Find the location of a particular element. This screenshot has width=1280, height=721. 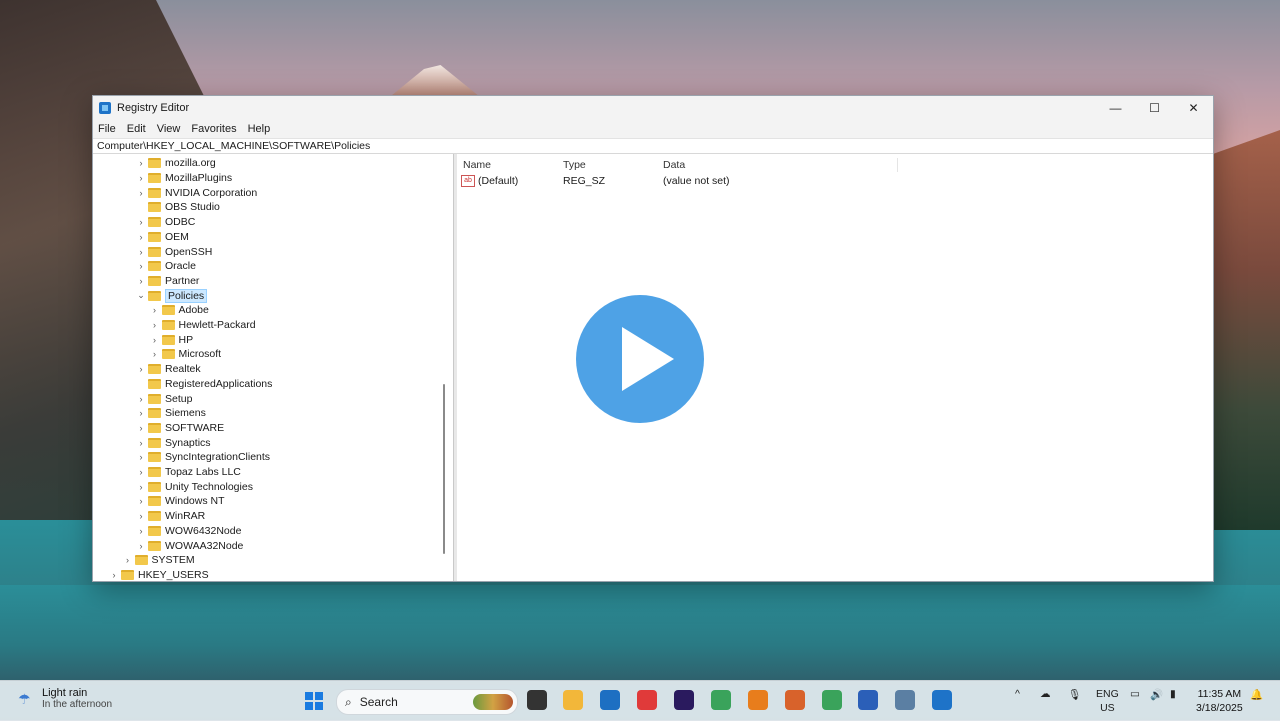

tray-overflow-chevron: ^ is located at coordinates (1017, 694).